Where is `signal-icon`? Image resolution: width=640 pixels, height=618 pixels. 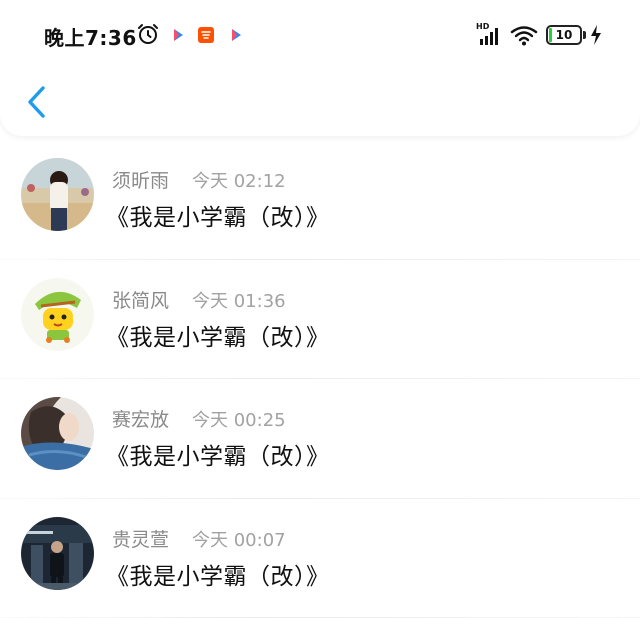
signal-icon is located at coordinates (489, 36).